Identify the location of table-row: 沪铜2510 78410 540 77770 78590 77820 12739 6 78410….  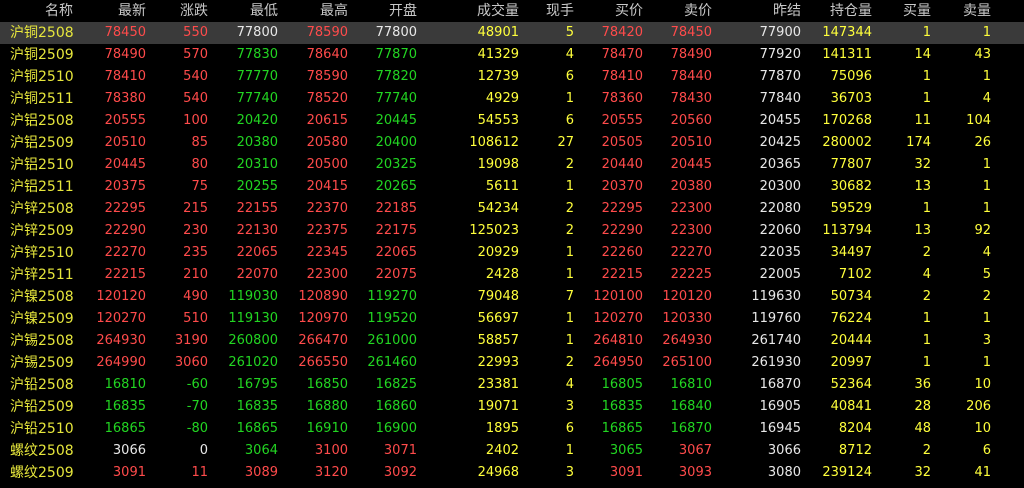
(512, 77).